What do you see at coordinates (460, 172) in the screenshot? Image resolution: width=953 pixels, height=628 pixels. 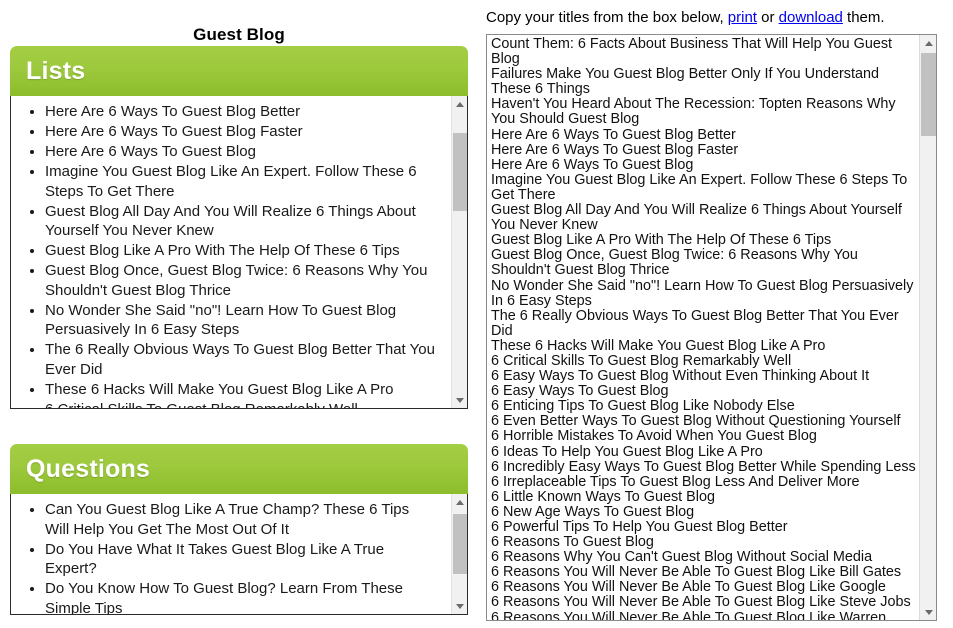 I see `lists-scrollbar-thumb` at bounding box center [460, 172].